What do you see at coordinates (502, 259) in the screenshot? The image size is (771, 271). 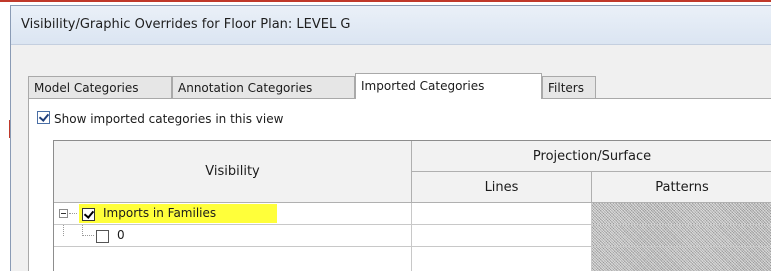 I see `lines-cell` at bounding box center [502, 259].